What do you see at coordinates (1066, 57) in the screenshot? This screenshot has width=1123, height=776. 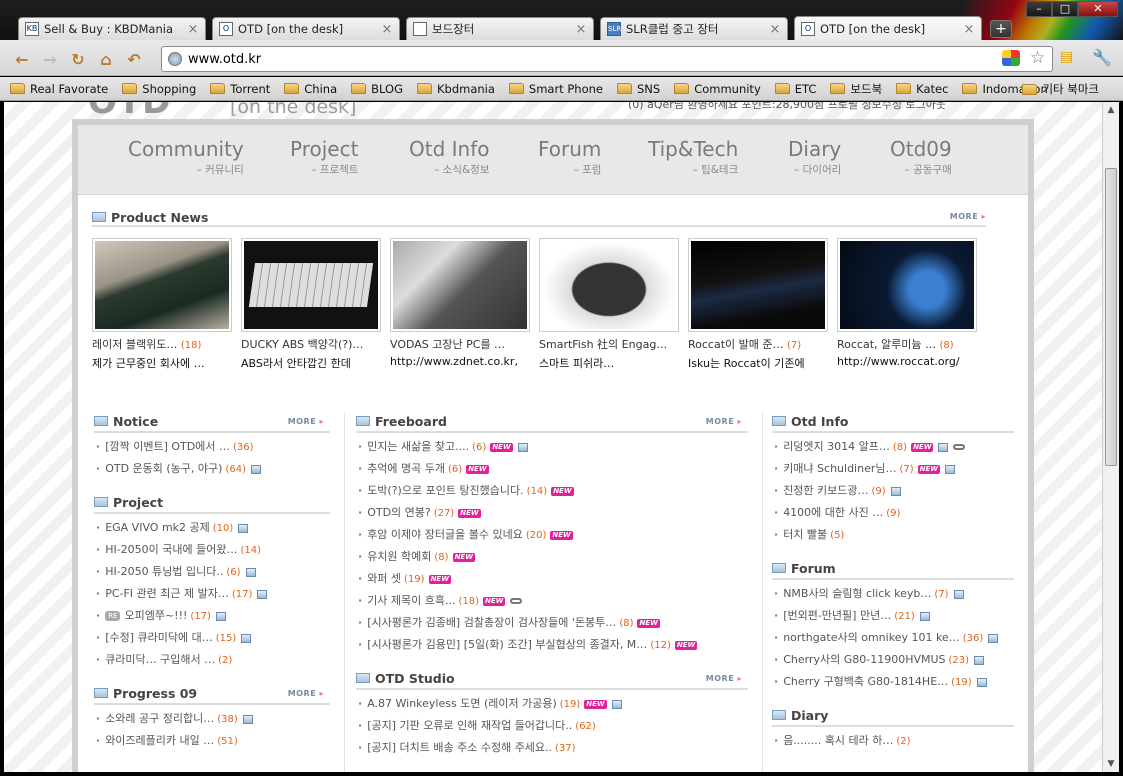 I see `page-menu-icon: ▤` at bounding box center [1066, 57].